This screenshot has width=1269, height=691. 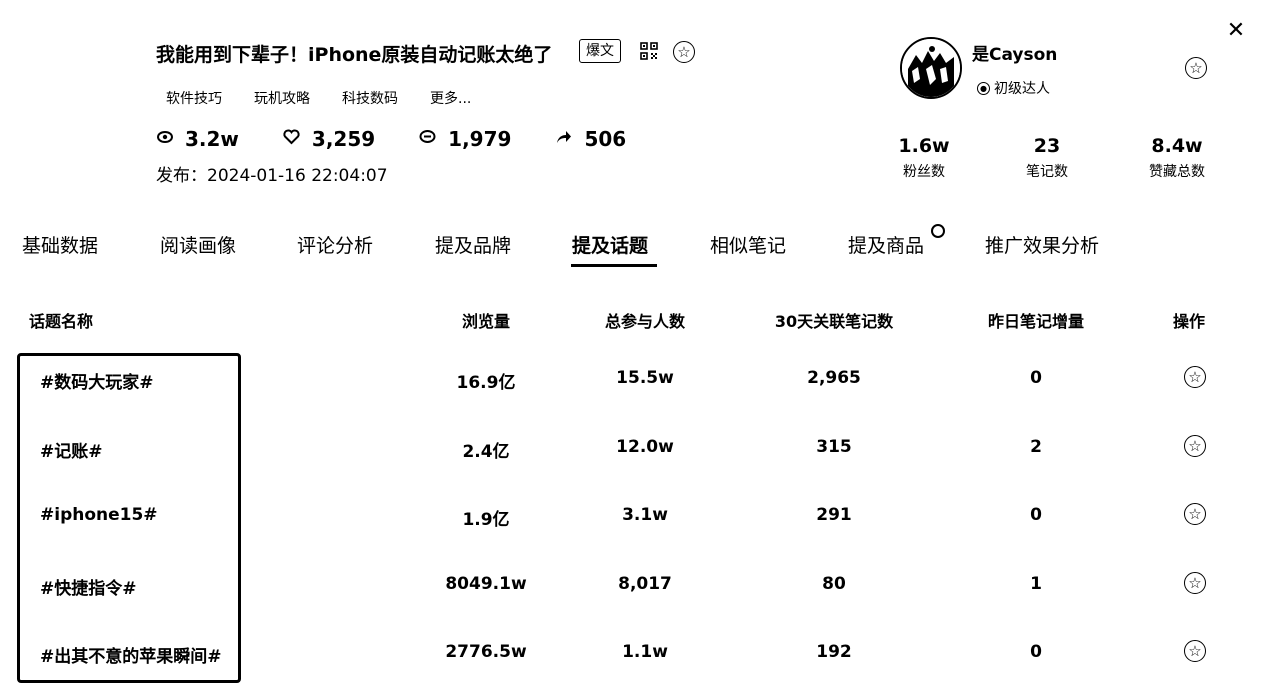 What do you see at coordinates (1177, 158) in the screenshot?
I see `author-likes-collects: 8.4w 赞藏总数` at bounding box center [1177, 158].